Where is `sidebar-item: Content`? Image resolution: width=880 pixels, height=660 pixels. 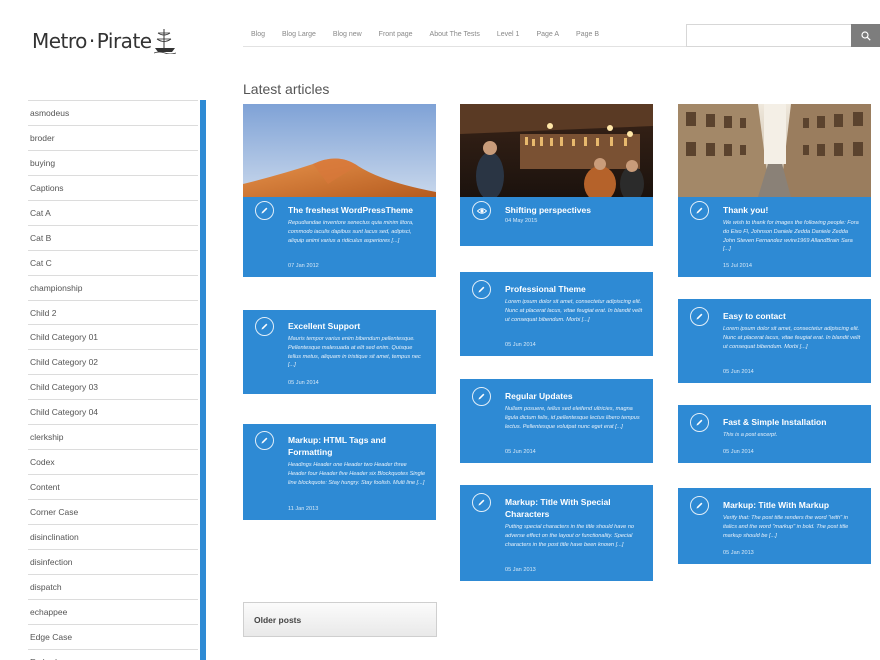
sidebar-item: Content is located at coordinates (113, 486).